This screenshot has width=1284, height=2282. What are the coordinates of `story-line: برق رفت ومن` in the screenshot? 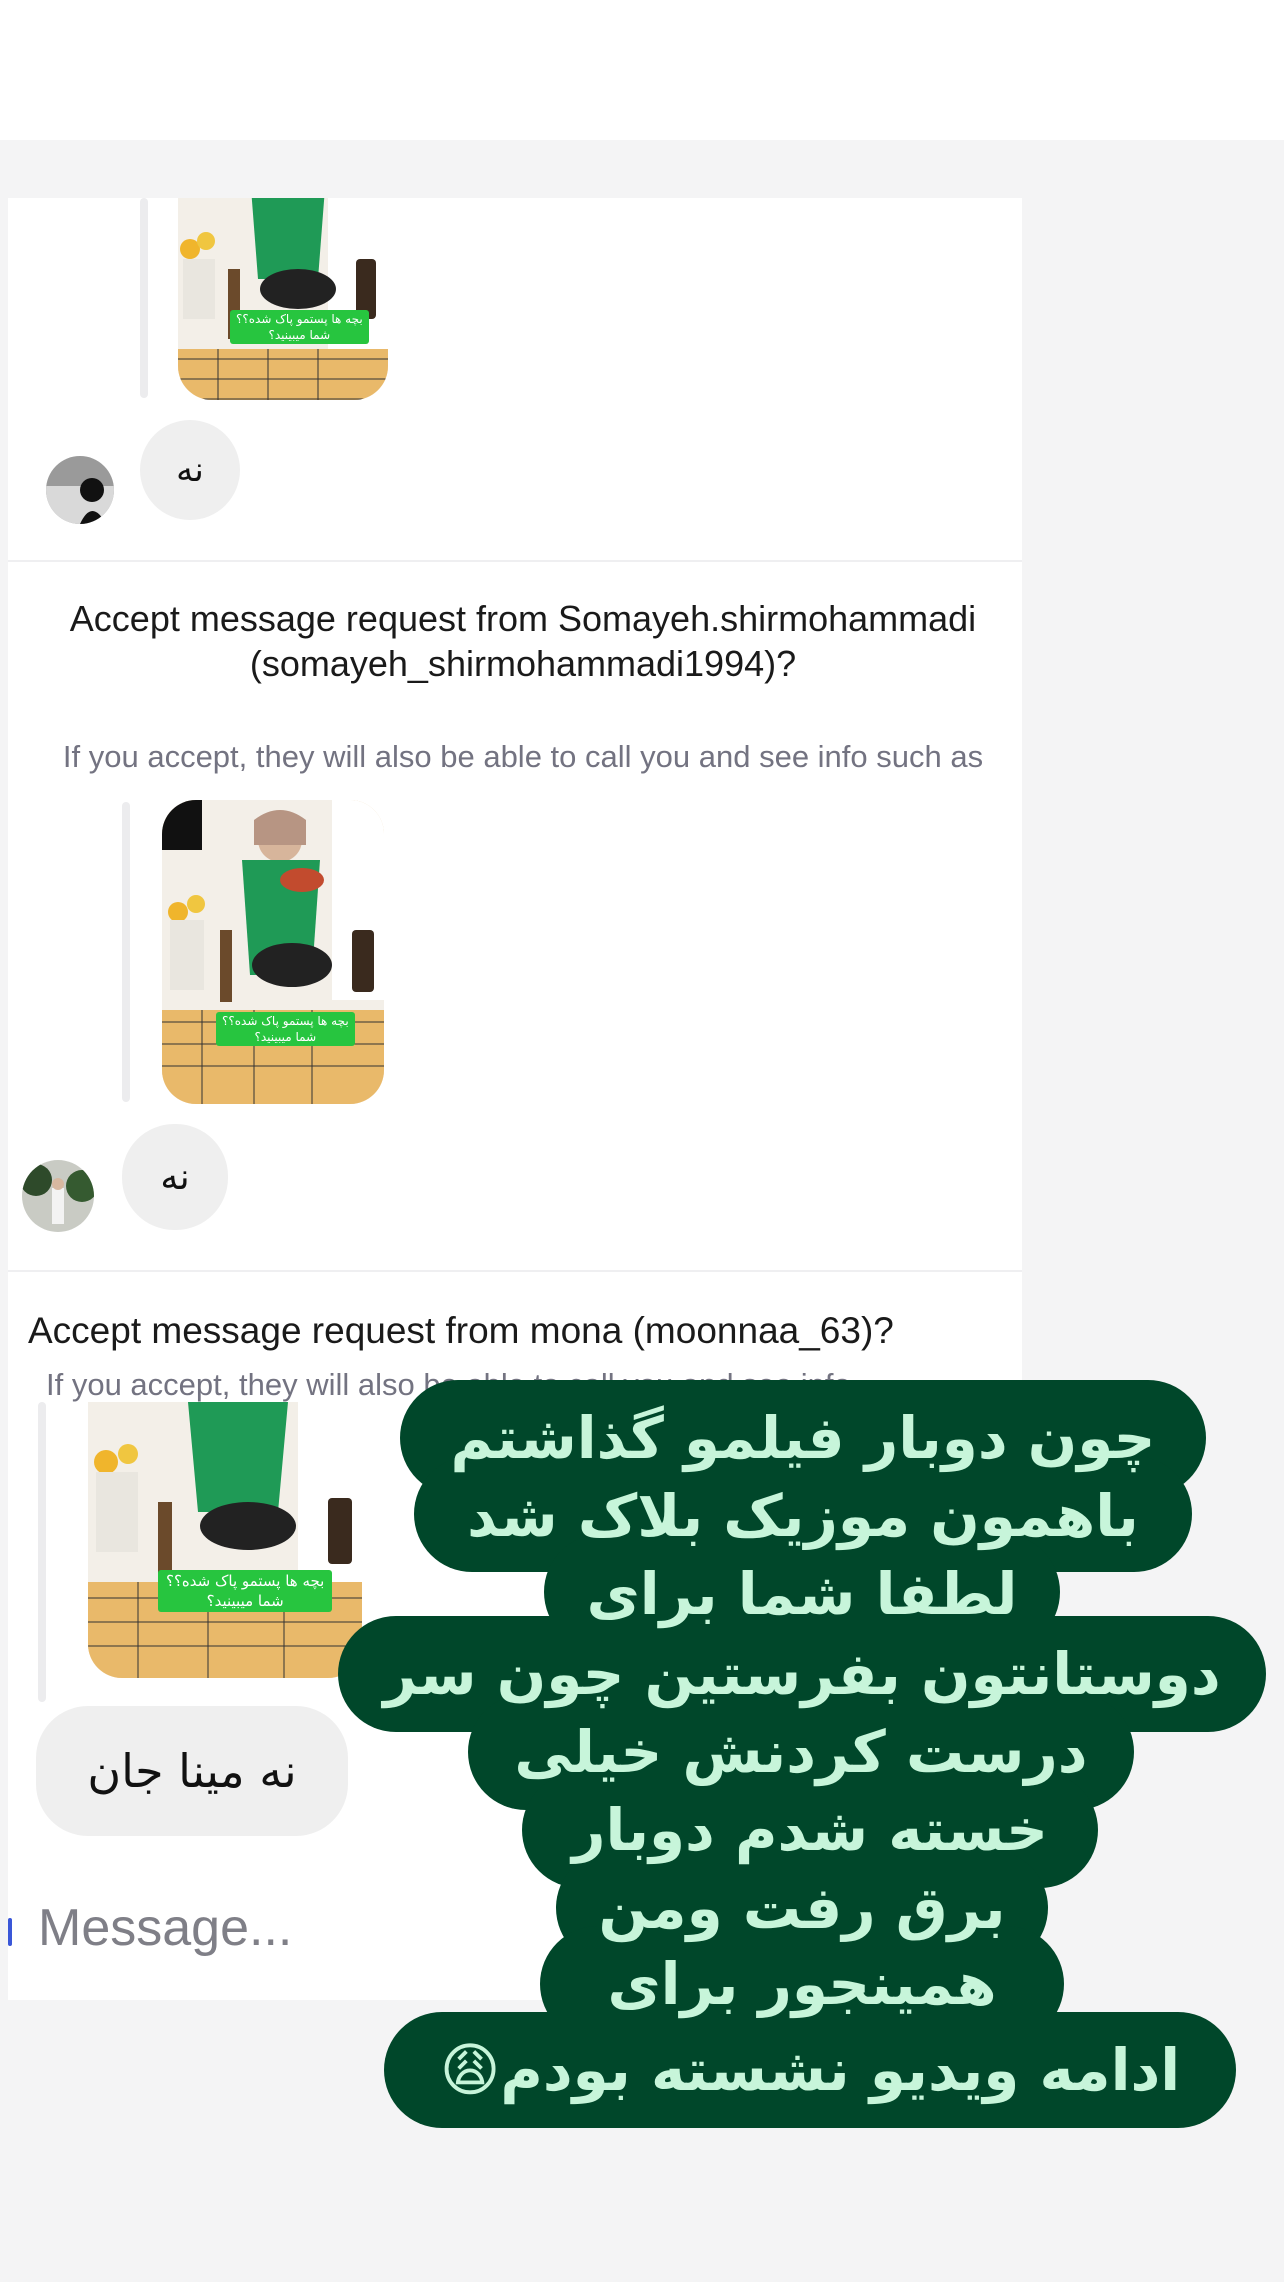 It's located at (802, 1908).